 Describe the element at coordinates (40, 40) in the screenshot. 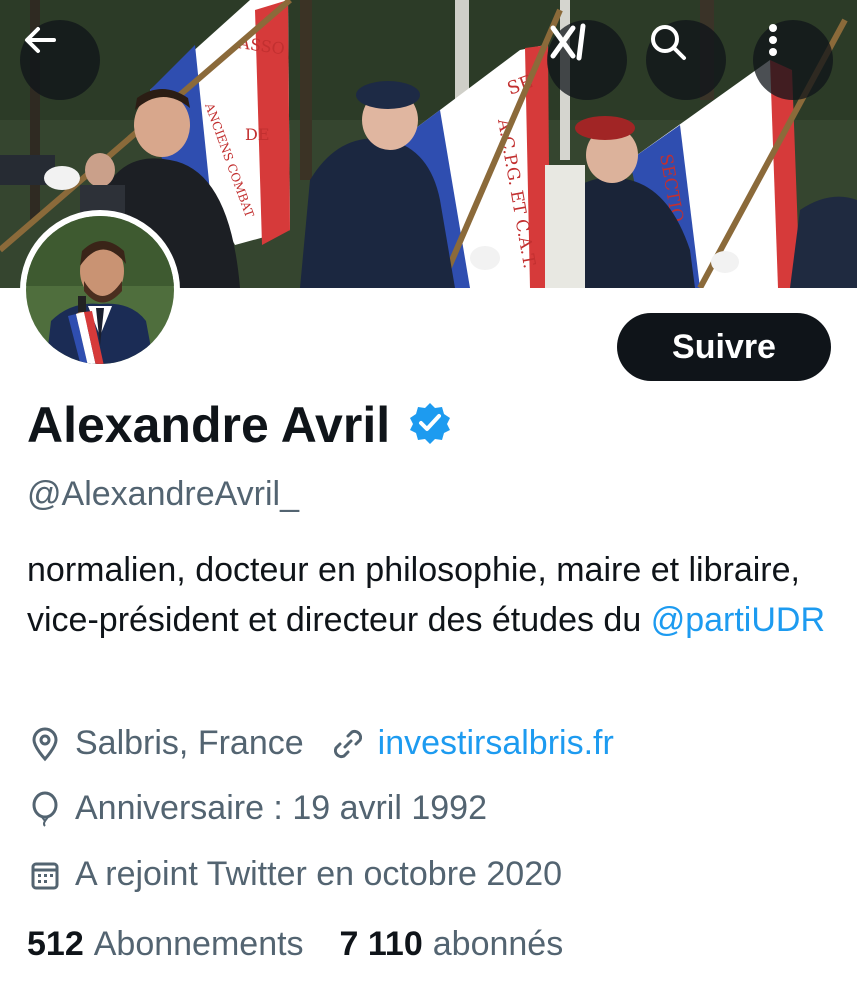

I see `arrow-left-icon` at that location.